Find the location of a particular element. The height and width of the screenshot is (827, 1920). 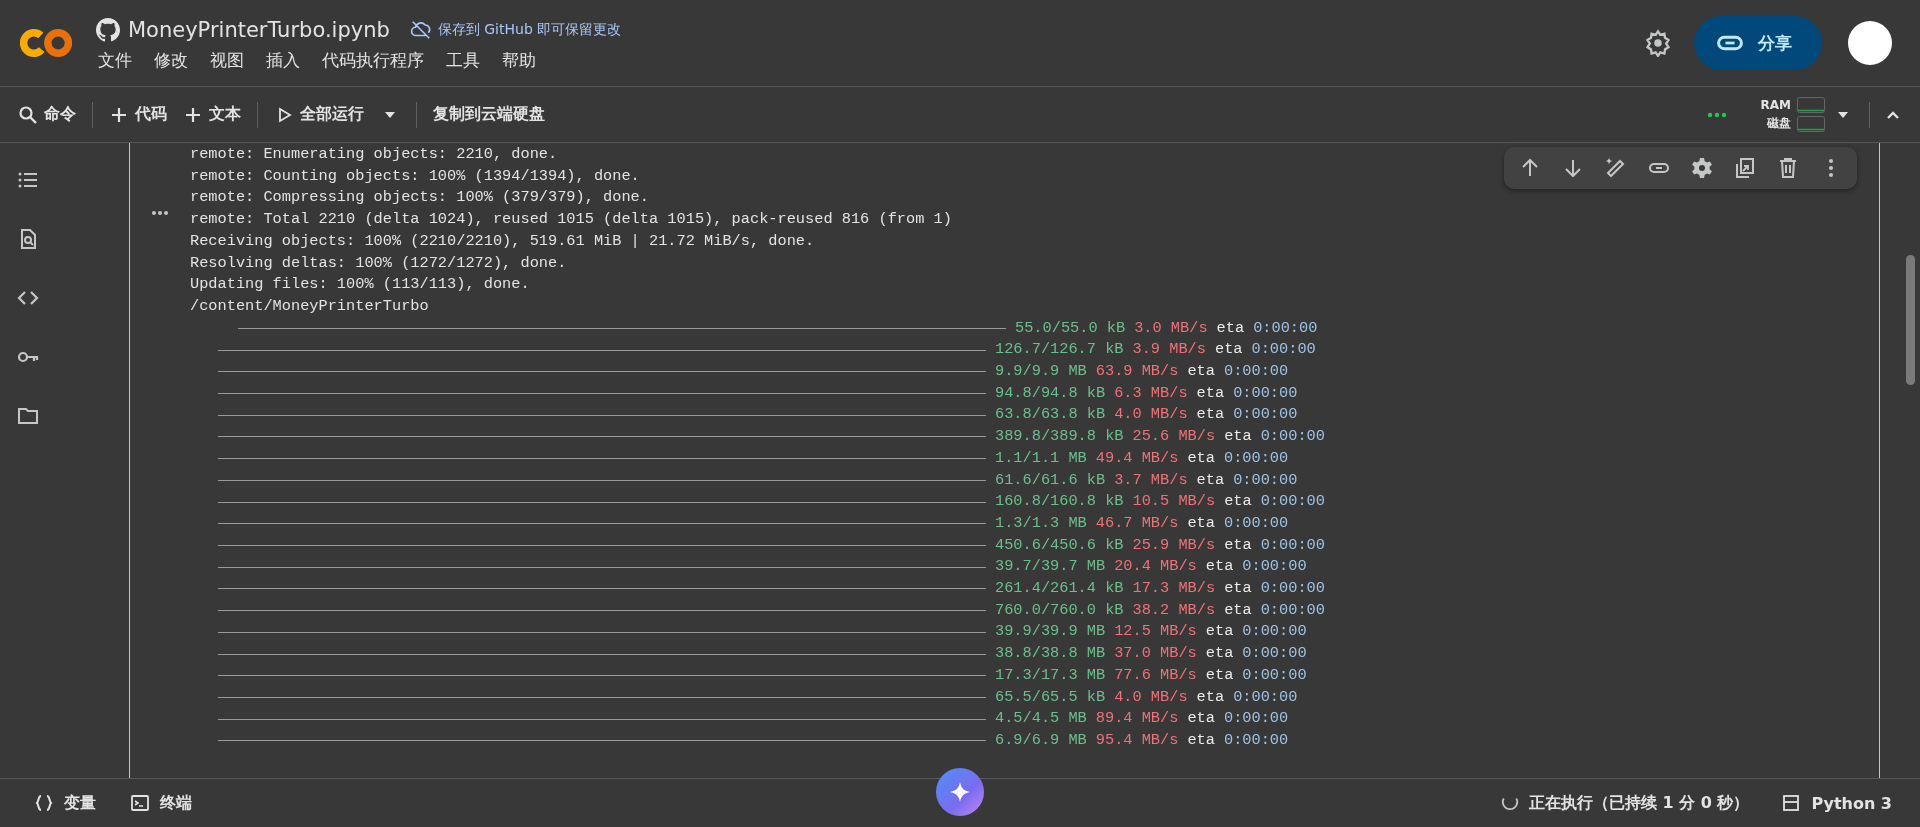

downloaded-size: 63.8/63.8 kB is located at coordinates (1050, 415).